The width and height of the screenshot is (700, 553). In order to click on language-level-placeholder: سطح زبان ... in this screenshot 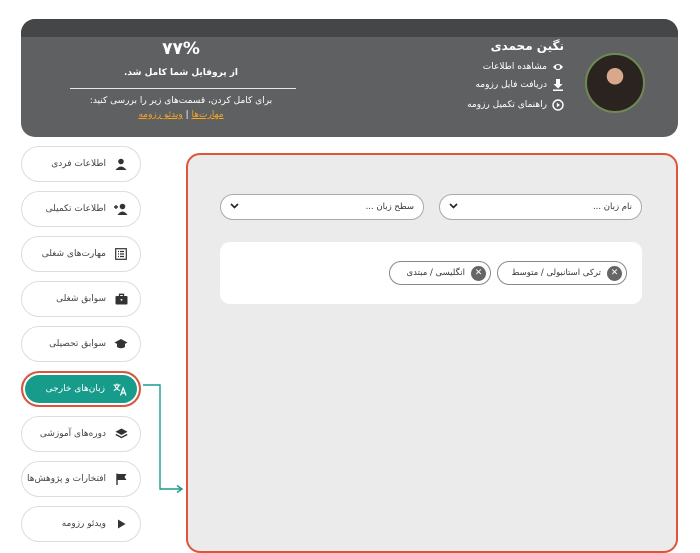, I will do `click(389, 207)`.